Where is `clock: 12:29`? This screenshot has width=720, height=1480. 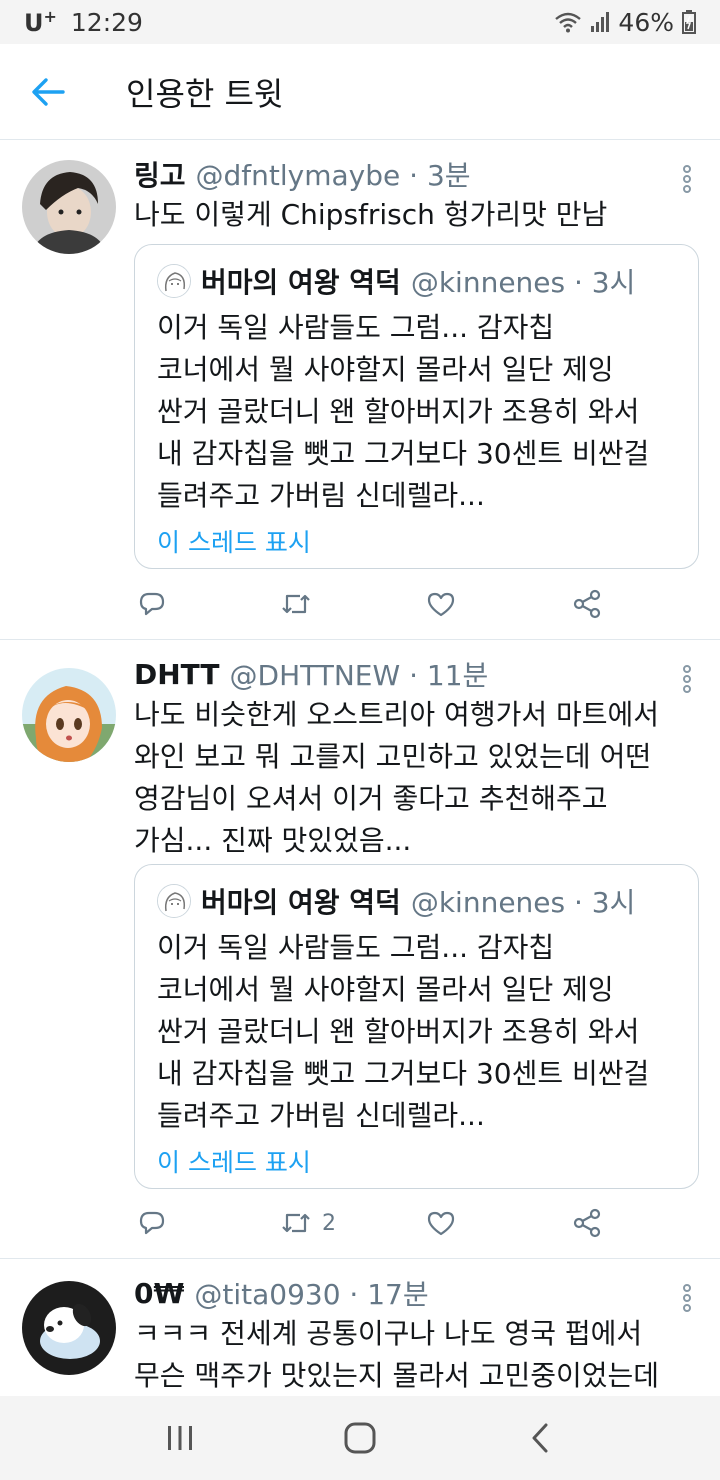
clock: 12:29 is located at coordinates (106, 22).